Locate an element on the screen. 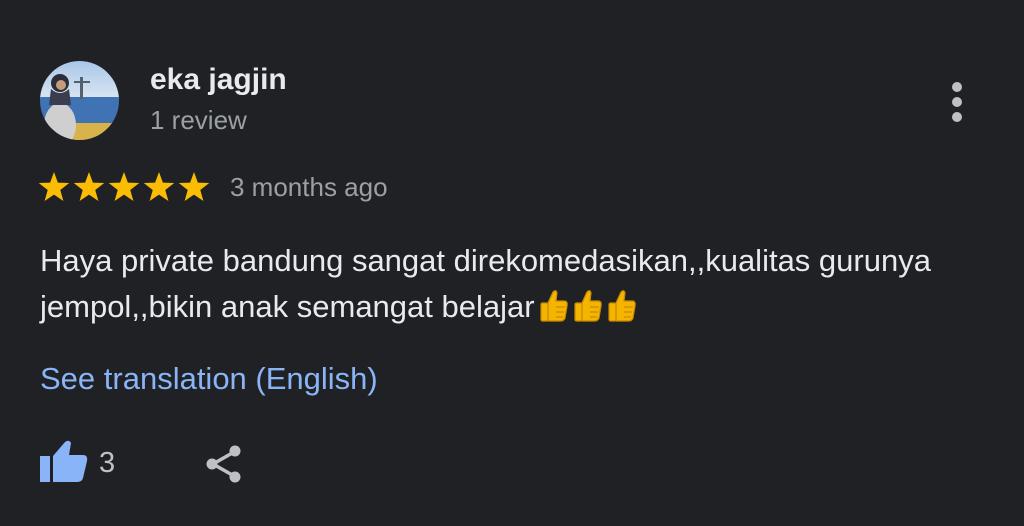 Image resolution: width=1024 pixels, height=526 pixels. like-button is located at coordinates (64, 462).